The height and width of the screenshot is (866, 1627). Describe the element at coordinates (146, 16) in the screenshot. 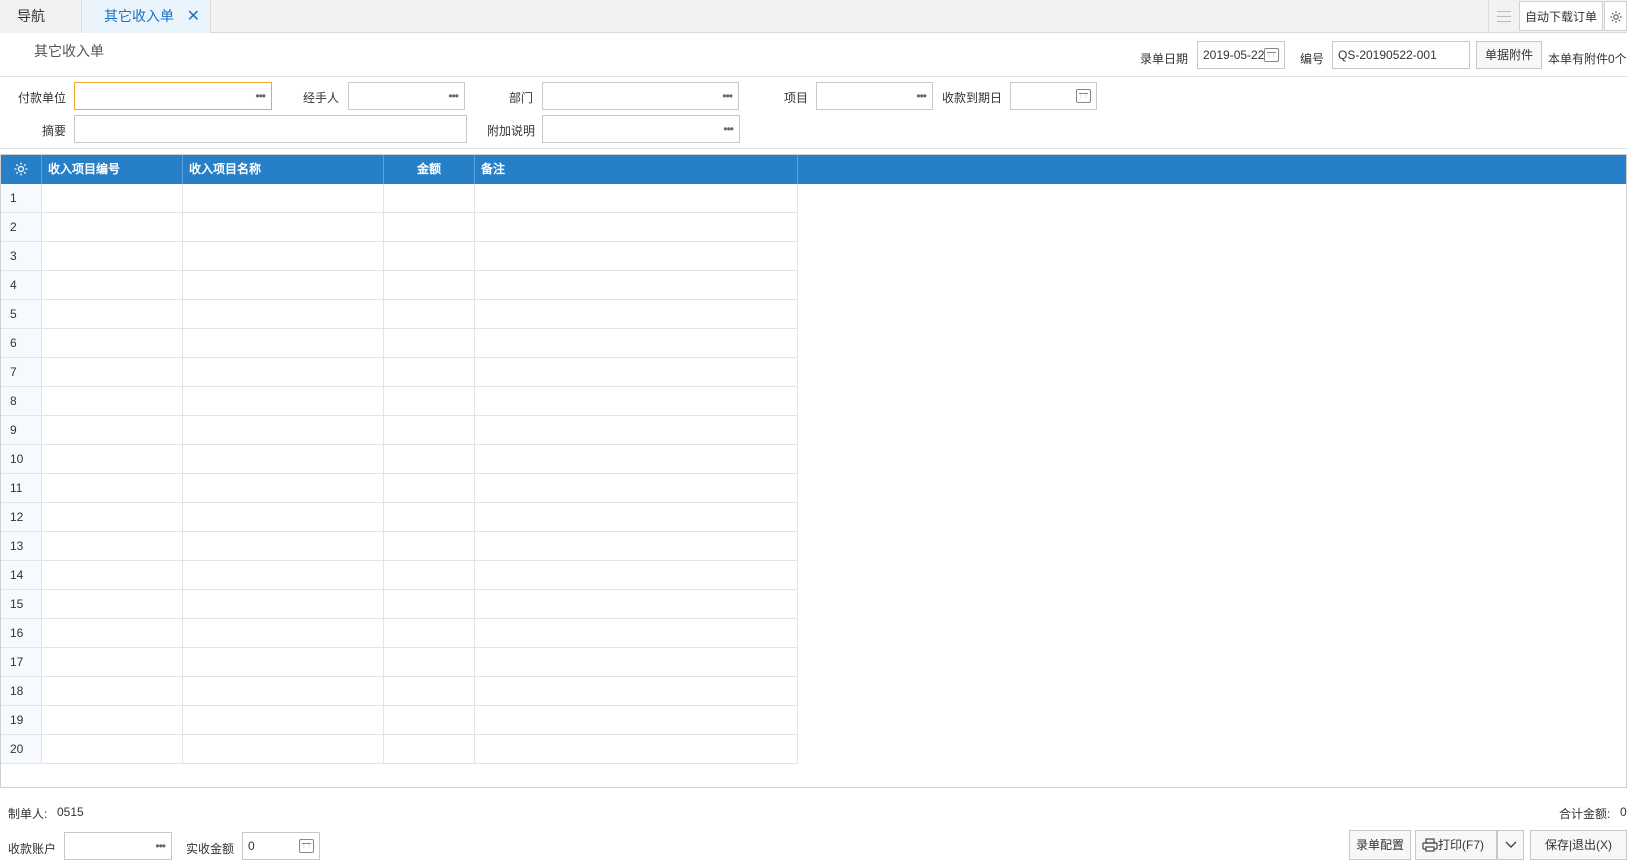

I see `tab-other-income: 其它收入单 ✕` at that location.